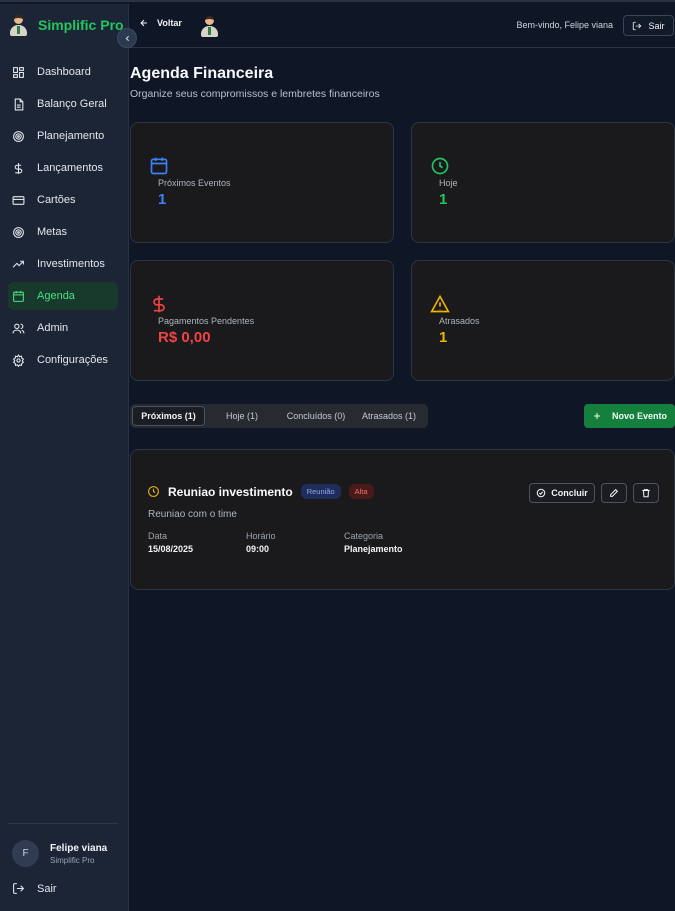 The width and height of the screenshot is (675, 911). What do you see at coordinates (168, 416) in the screenshot?
I see `tab-proximos: Próximos (1)` at bounding box center [168, 416].